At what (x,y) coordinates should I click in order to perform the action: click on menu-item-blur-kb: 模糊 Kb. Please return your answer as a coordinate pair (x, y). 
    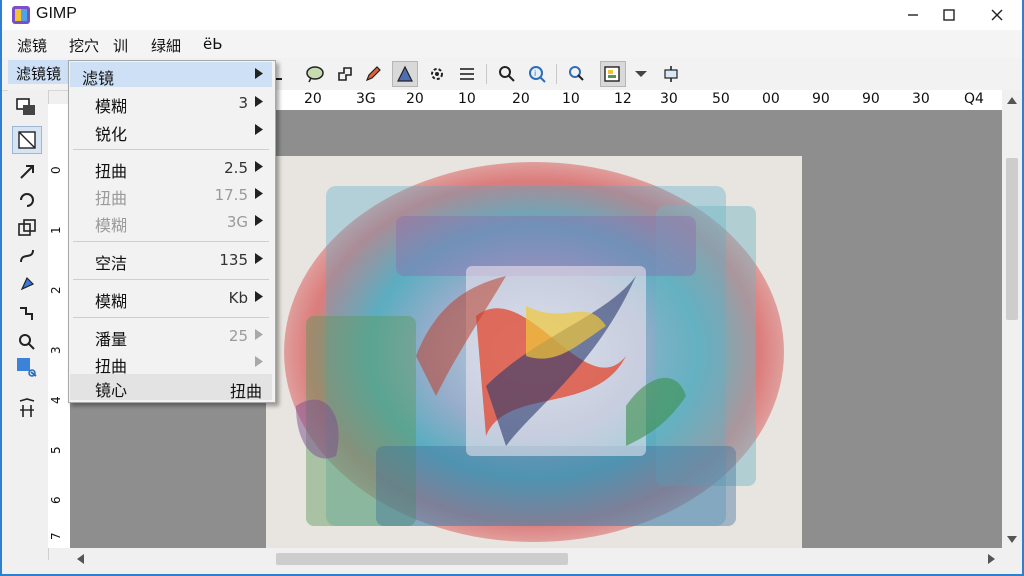
    Looking at the image, I should click on (171, 298).